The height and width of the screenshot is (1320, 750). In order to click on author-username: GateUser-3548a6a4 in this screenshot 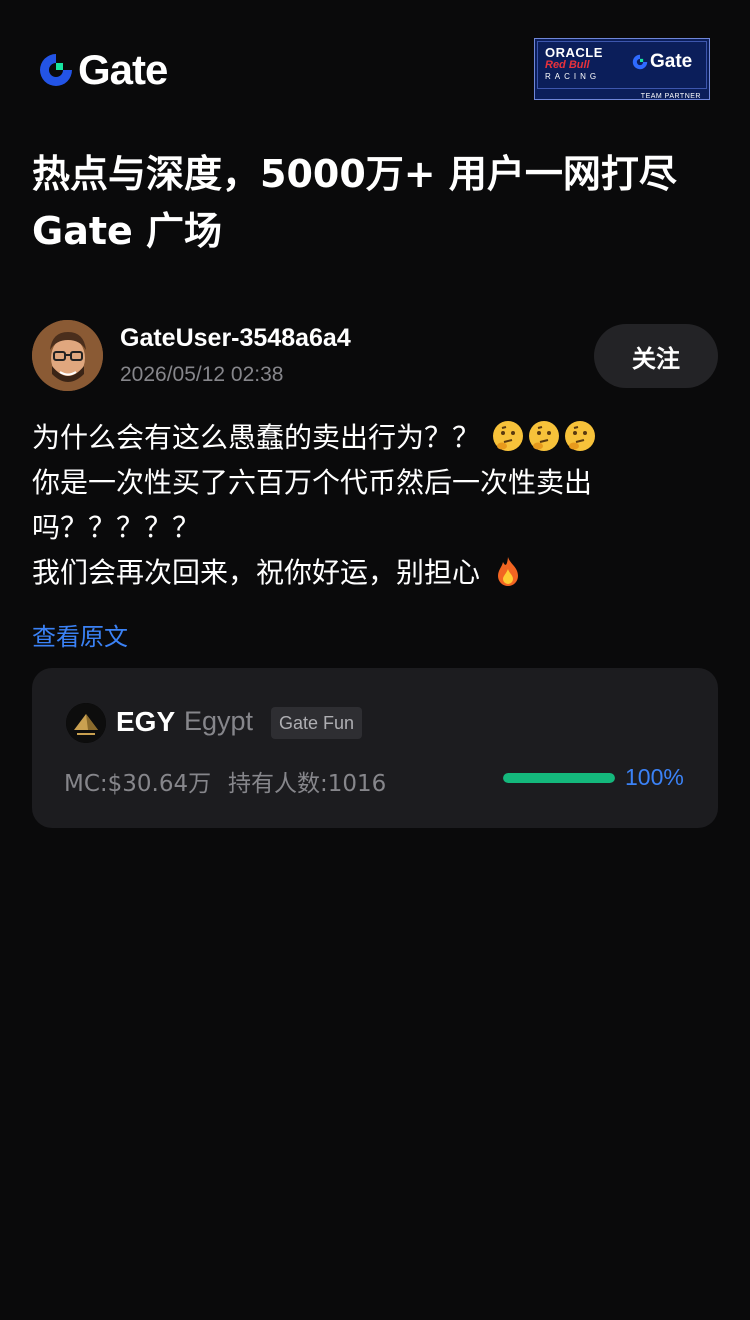, I will do `click(235, 338)`.